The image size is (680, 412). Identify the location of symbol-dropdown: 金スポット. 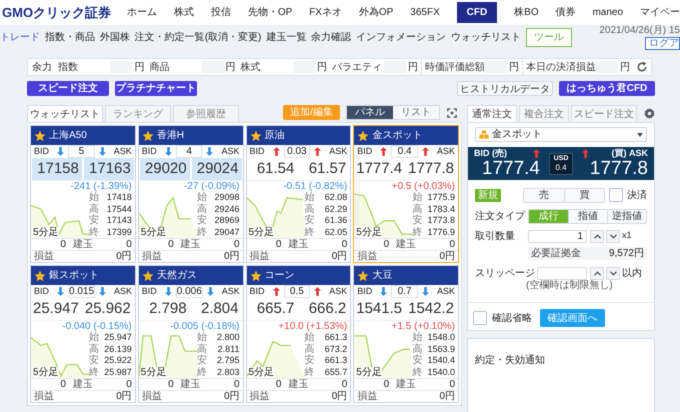
(561, 134).